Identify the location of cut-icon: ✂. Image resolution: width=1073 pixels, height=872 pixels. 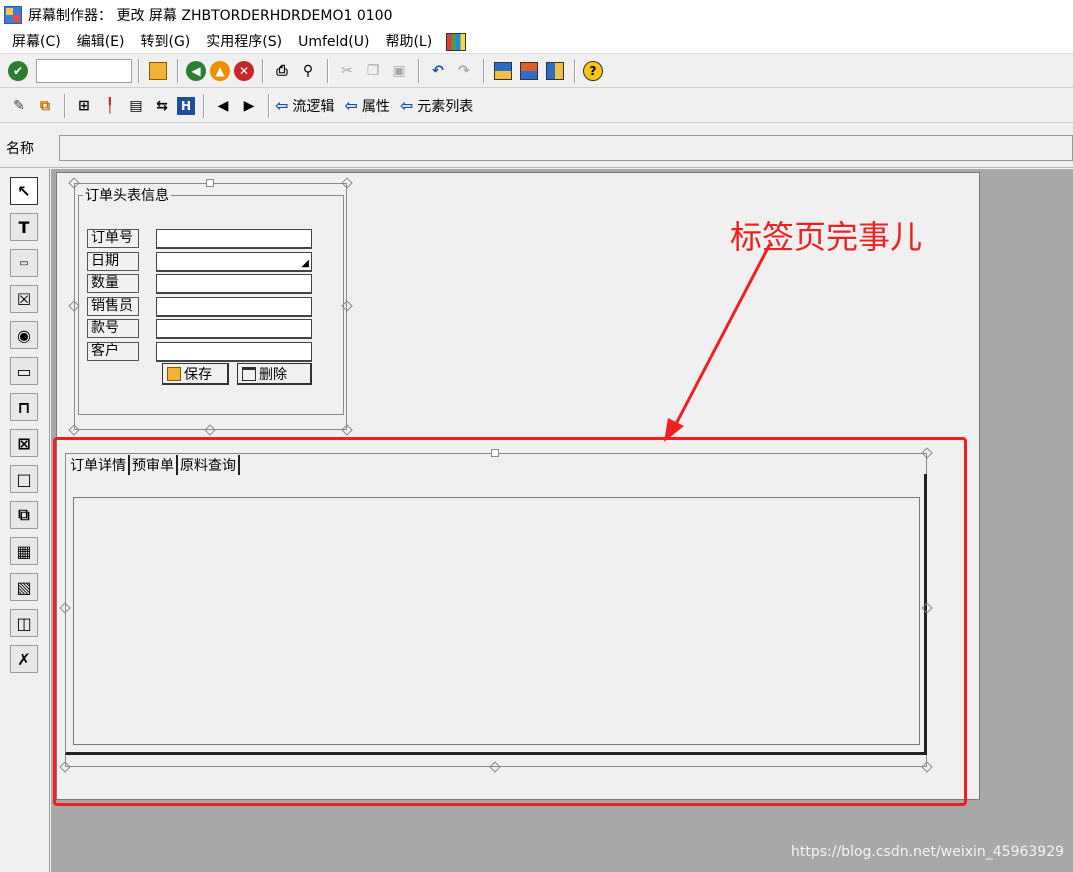
(347, 71).